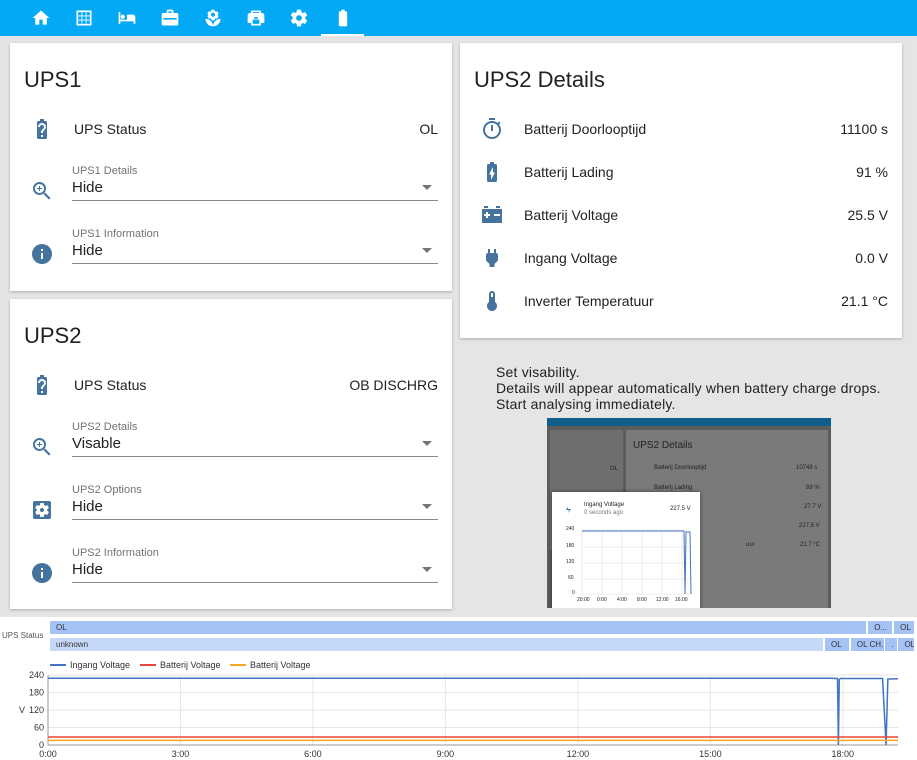  I want to click on ups1-title: UPS1, so click(53, 79).